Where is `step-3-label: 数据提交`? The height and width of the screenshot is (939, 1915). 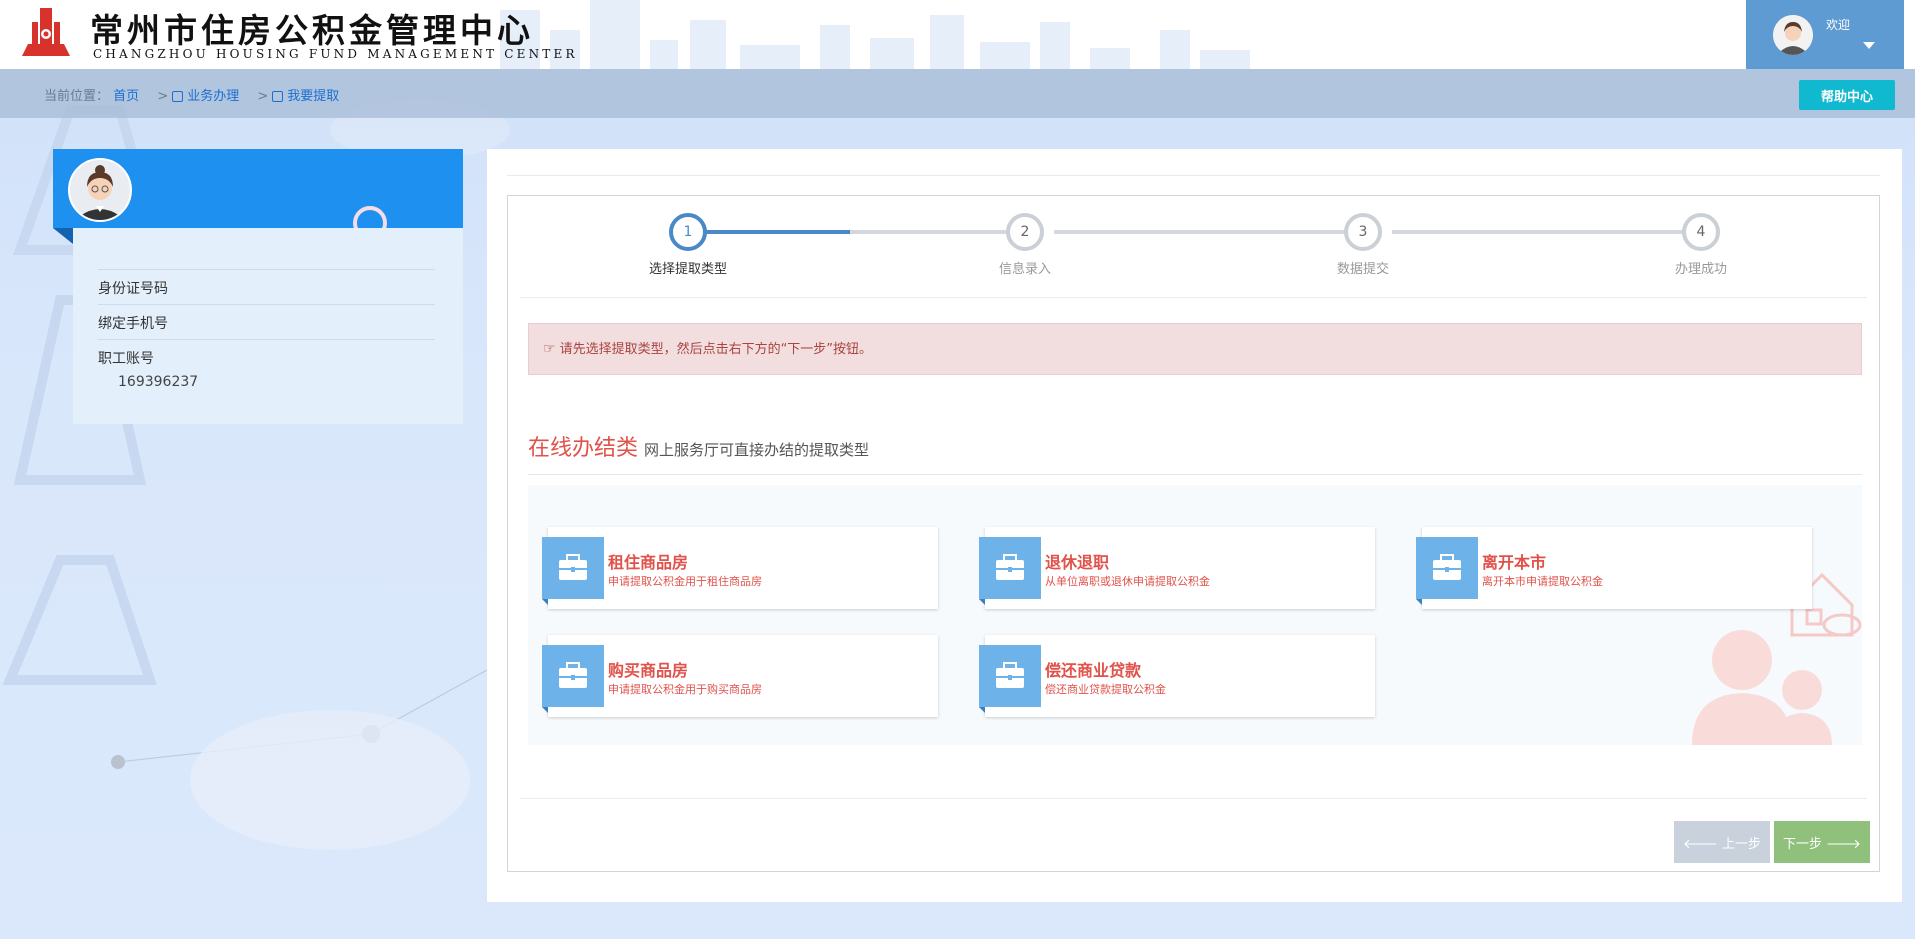
step-3-label: 数据提交 is located at coordinates (1362, 269).